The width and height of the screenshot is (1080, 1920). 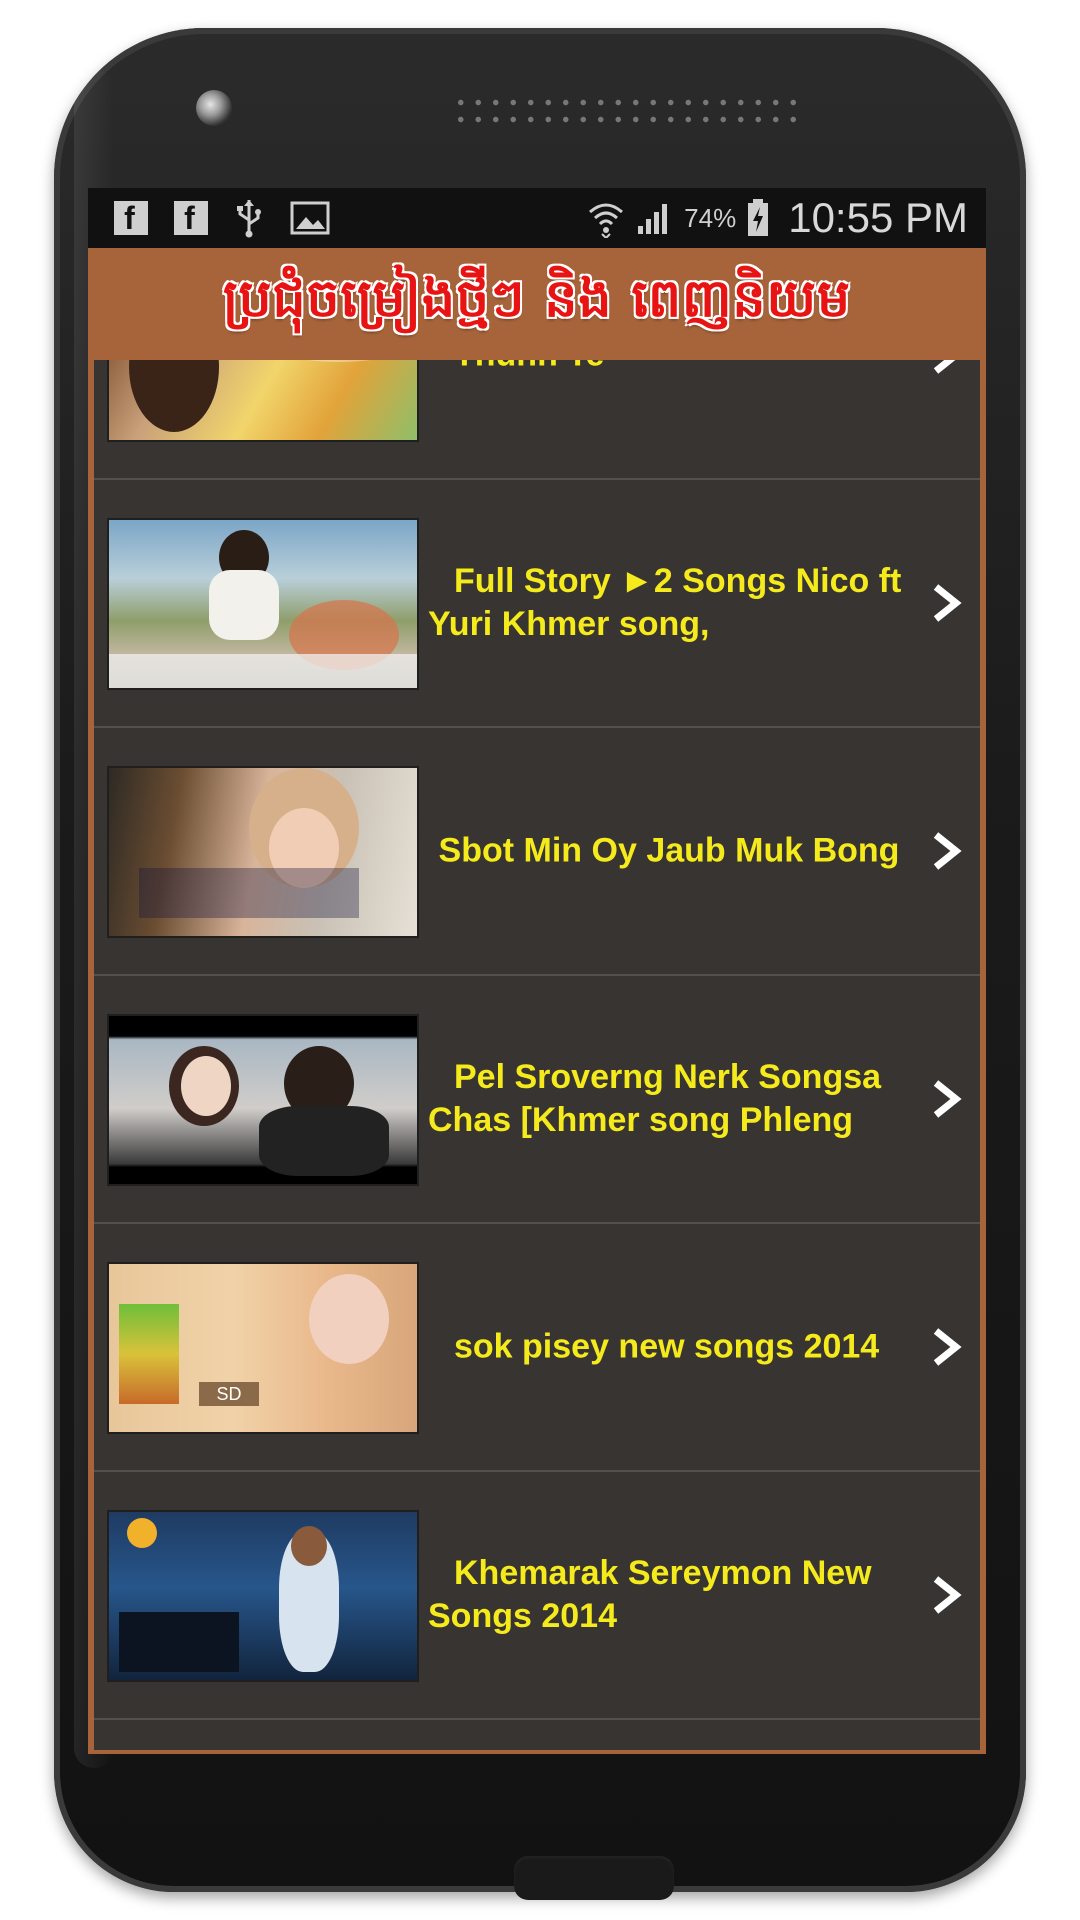 What do you see at coordinates (878, 217) in the screenshot?
I see `status-clock: 10:55 PM` at bounding box center [878, 217].